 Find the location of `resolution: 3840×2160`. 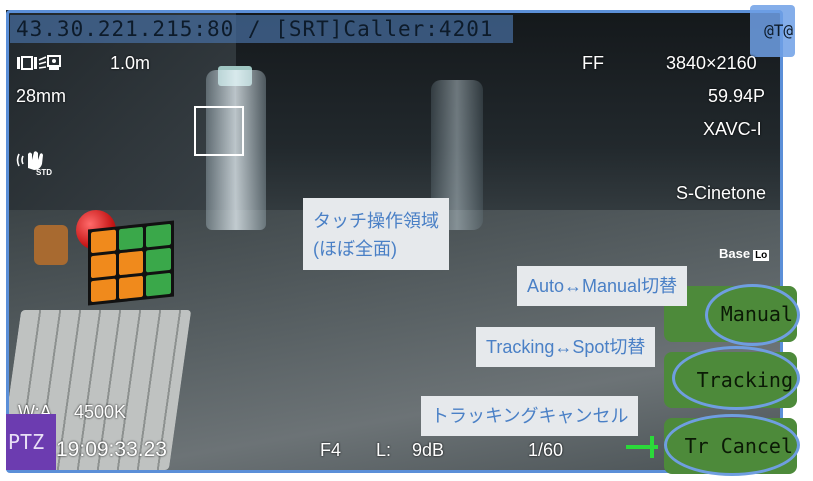

resolution: 3840×2160 is located at coordinates (711, 63).